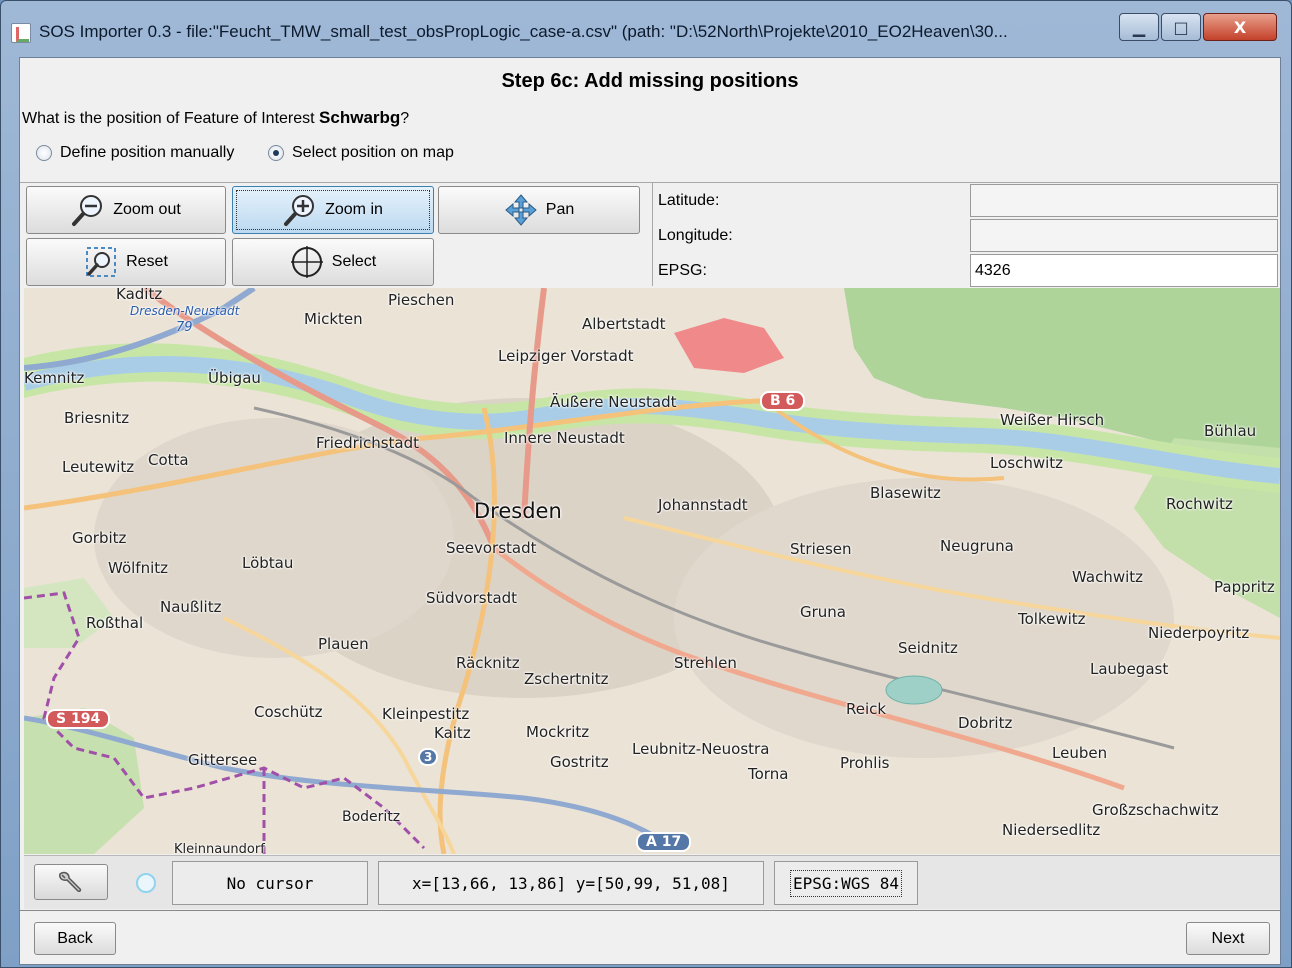 Image resolution: width=1292 pixels, height=968 pixels. I want to click on zoom-in-button: Zoom in, so click(333, 210).